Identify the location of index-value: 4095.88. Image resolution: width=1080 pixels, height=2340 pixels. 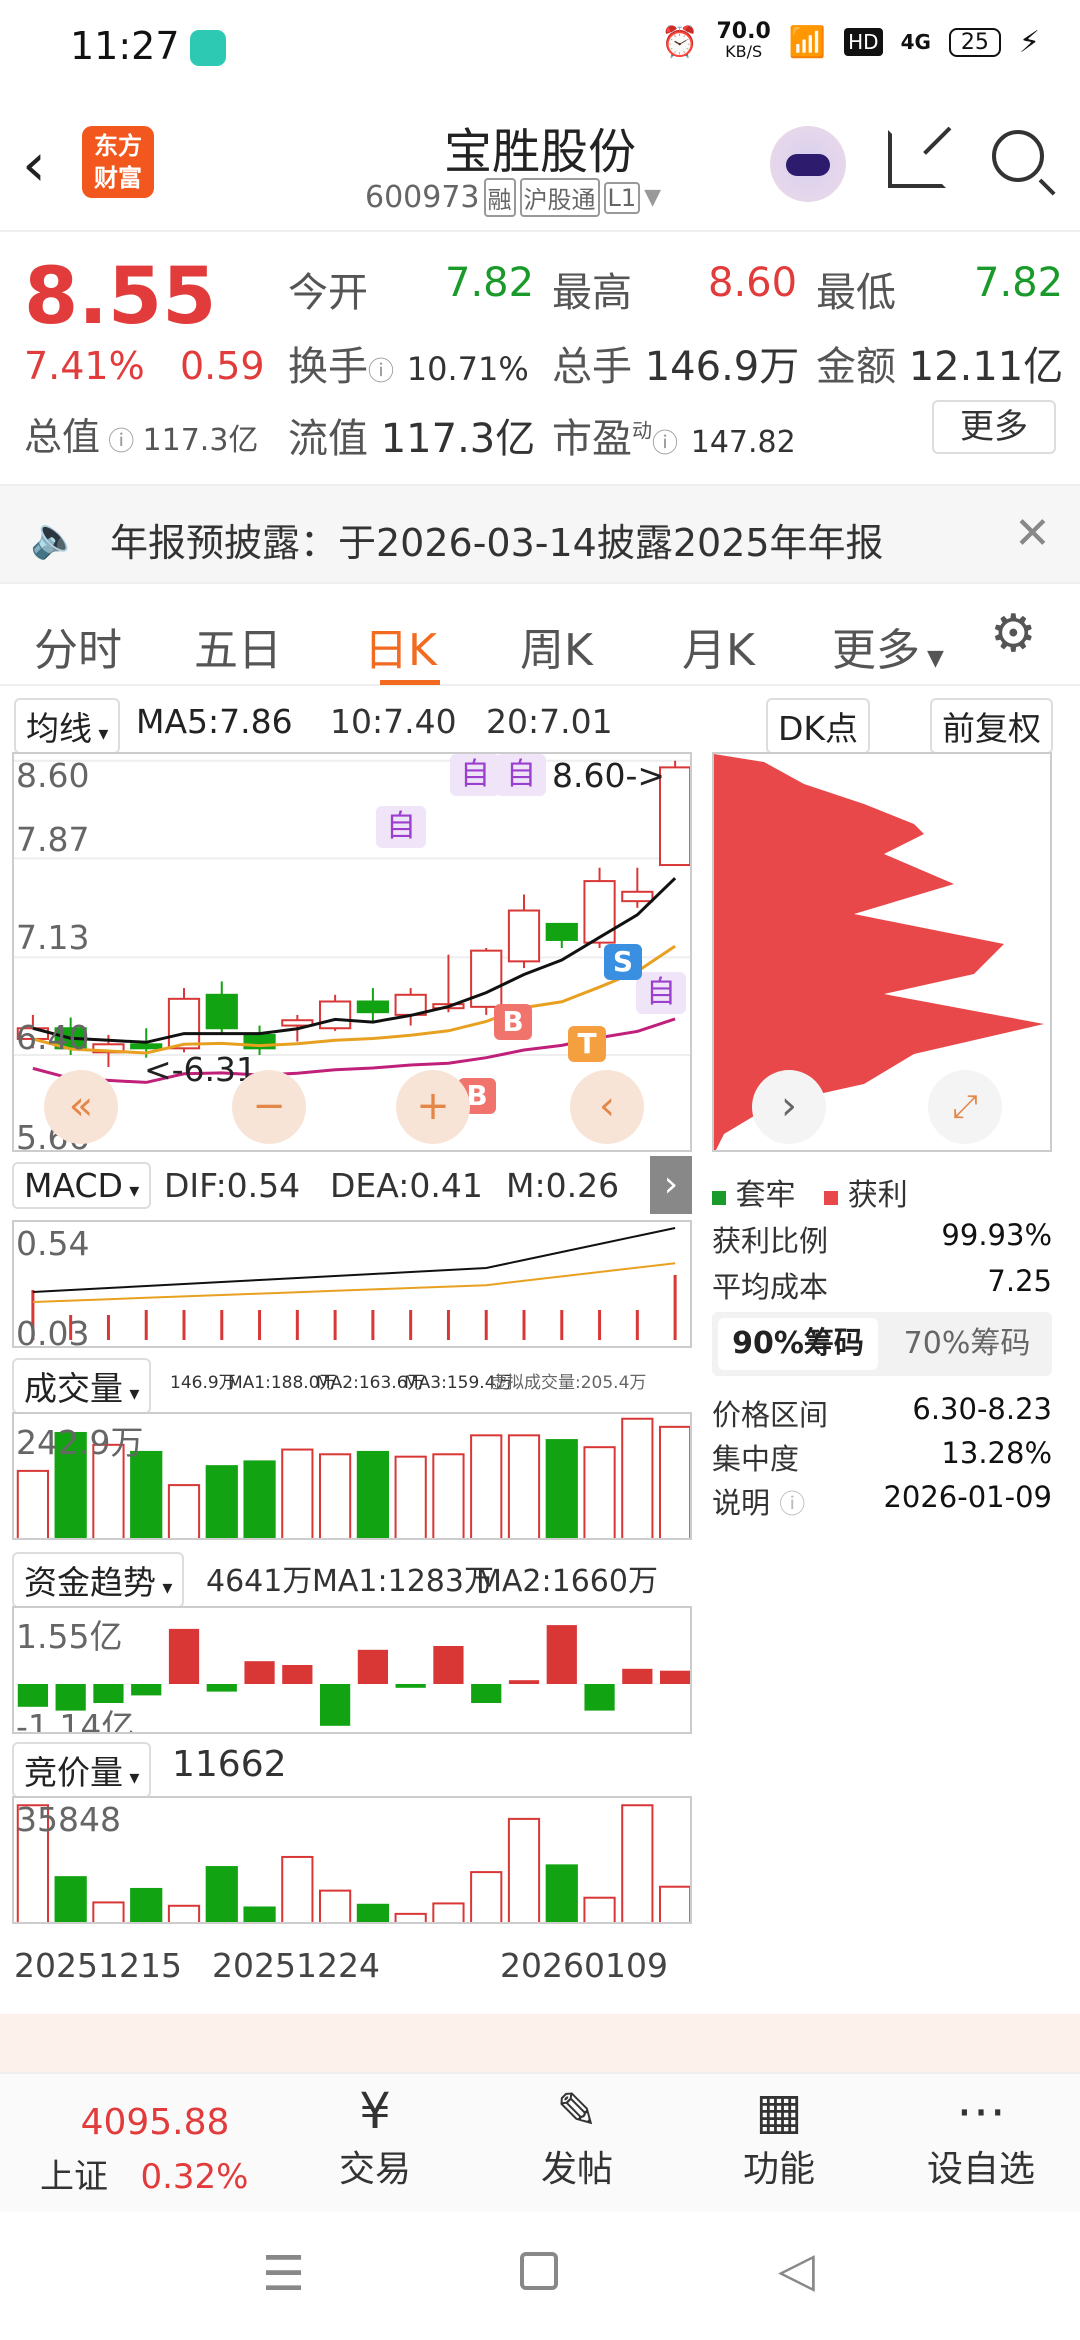
(155, 2122).